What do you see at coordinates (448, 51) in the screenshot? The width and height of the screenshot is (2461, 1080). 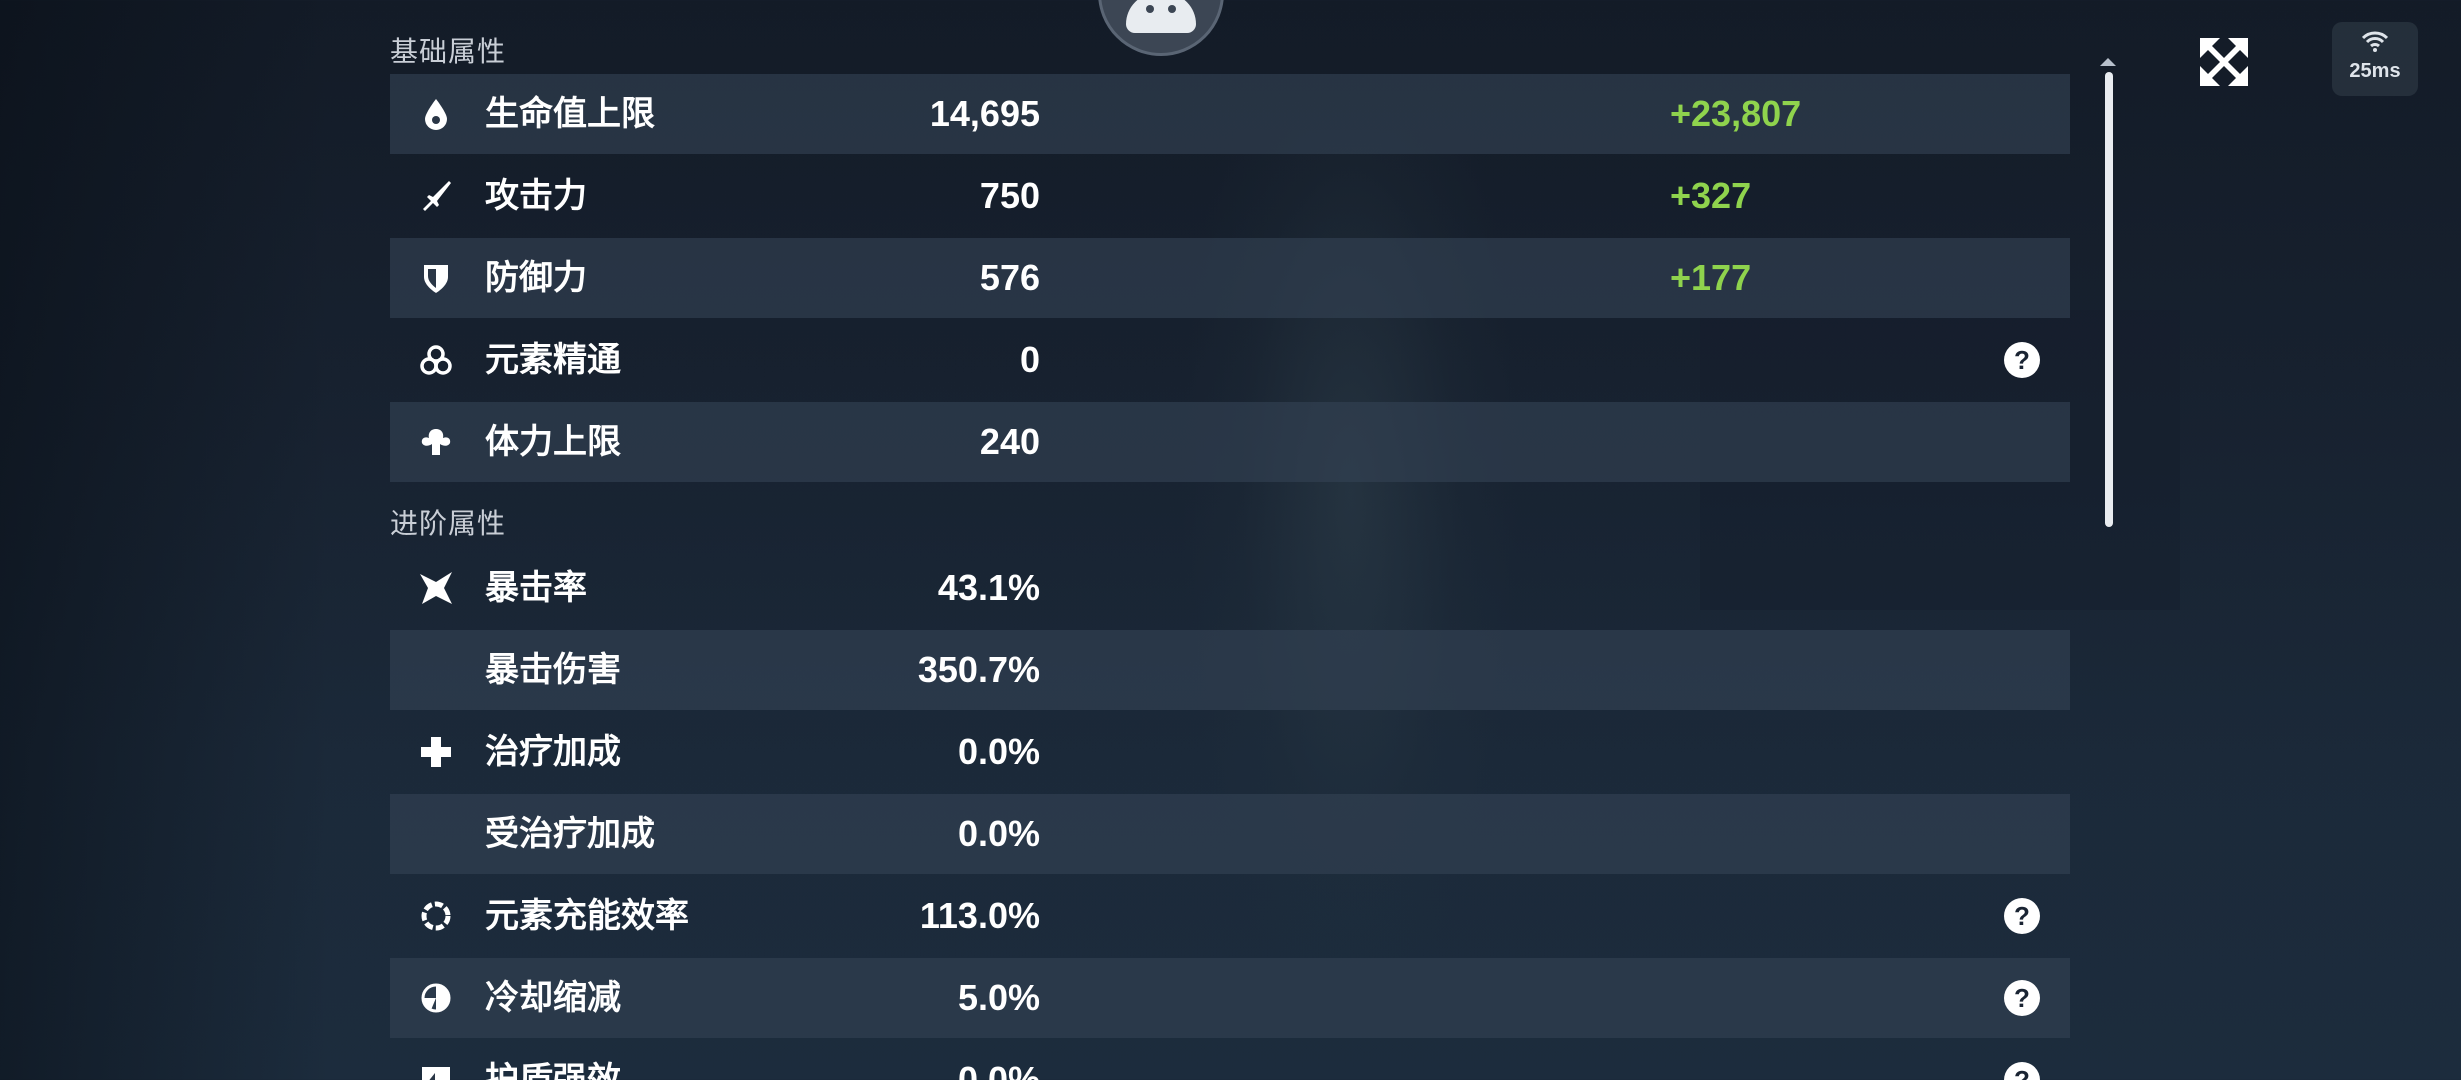 I see `basic-attributes-title: 基础属性` at bounding box center [448, 51].